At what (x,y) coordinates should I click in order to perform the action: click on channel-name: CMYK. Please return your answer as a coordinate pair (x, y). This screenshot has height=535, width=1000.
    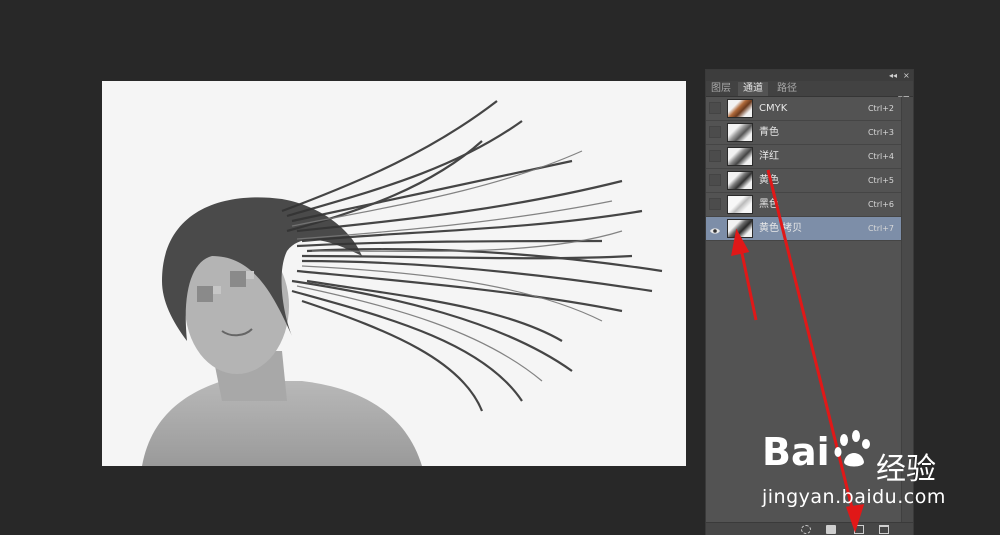
    Looking at the image, I should click on (773, 108).